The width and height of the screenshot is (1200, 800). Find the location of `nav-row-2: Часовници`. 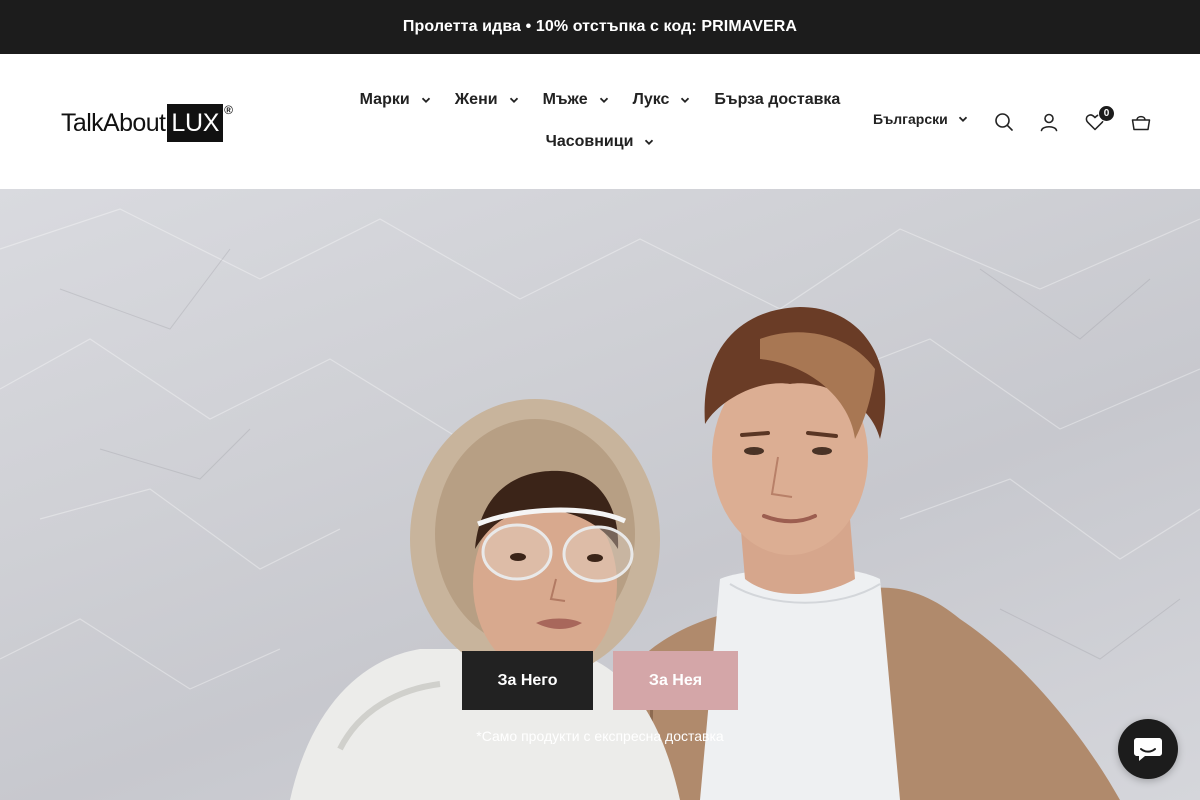

nav-row-2: Часовници is located at coordinates (600, 142).